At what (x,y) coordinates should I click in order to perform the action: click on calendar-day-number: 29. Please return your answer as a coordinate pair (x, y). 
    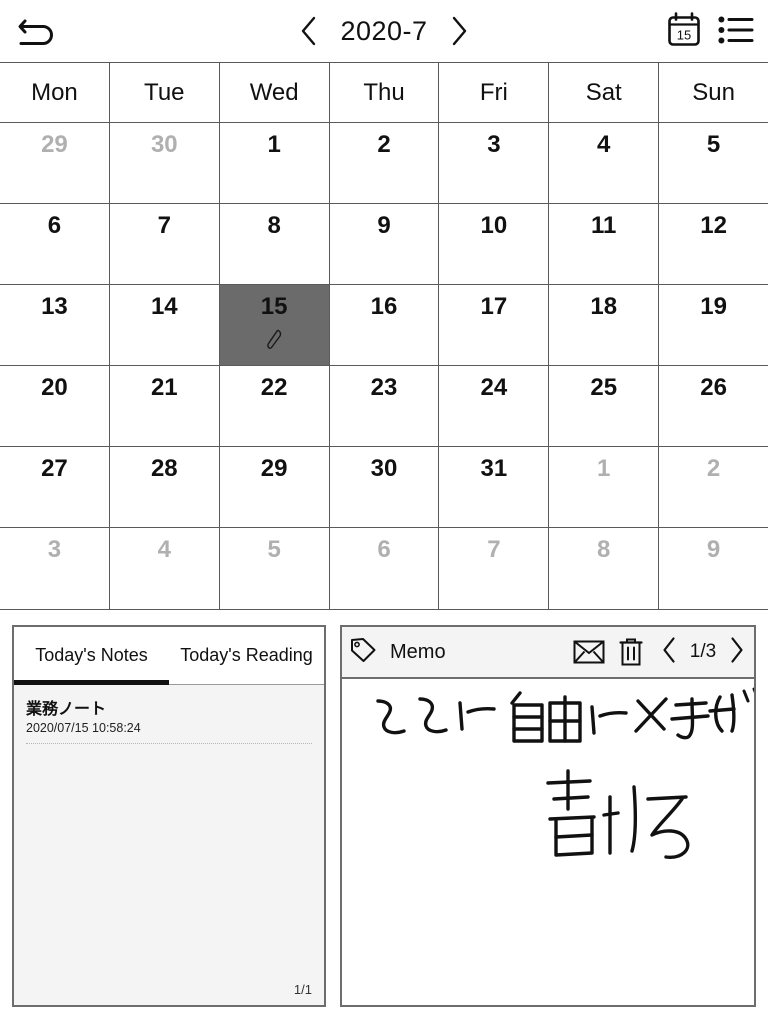
    Looking at the image, I should click on (274, 468).